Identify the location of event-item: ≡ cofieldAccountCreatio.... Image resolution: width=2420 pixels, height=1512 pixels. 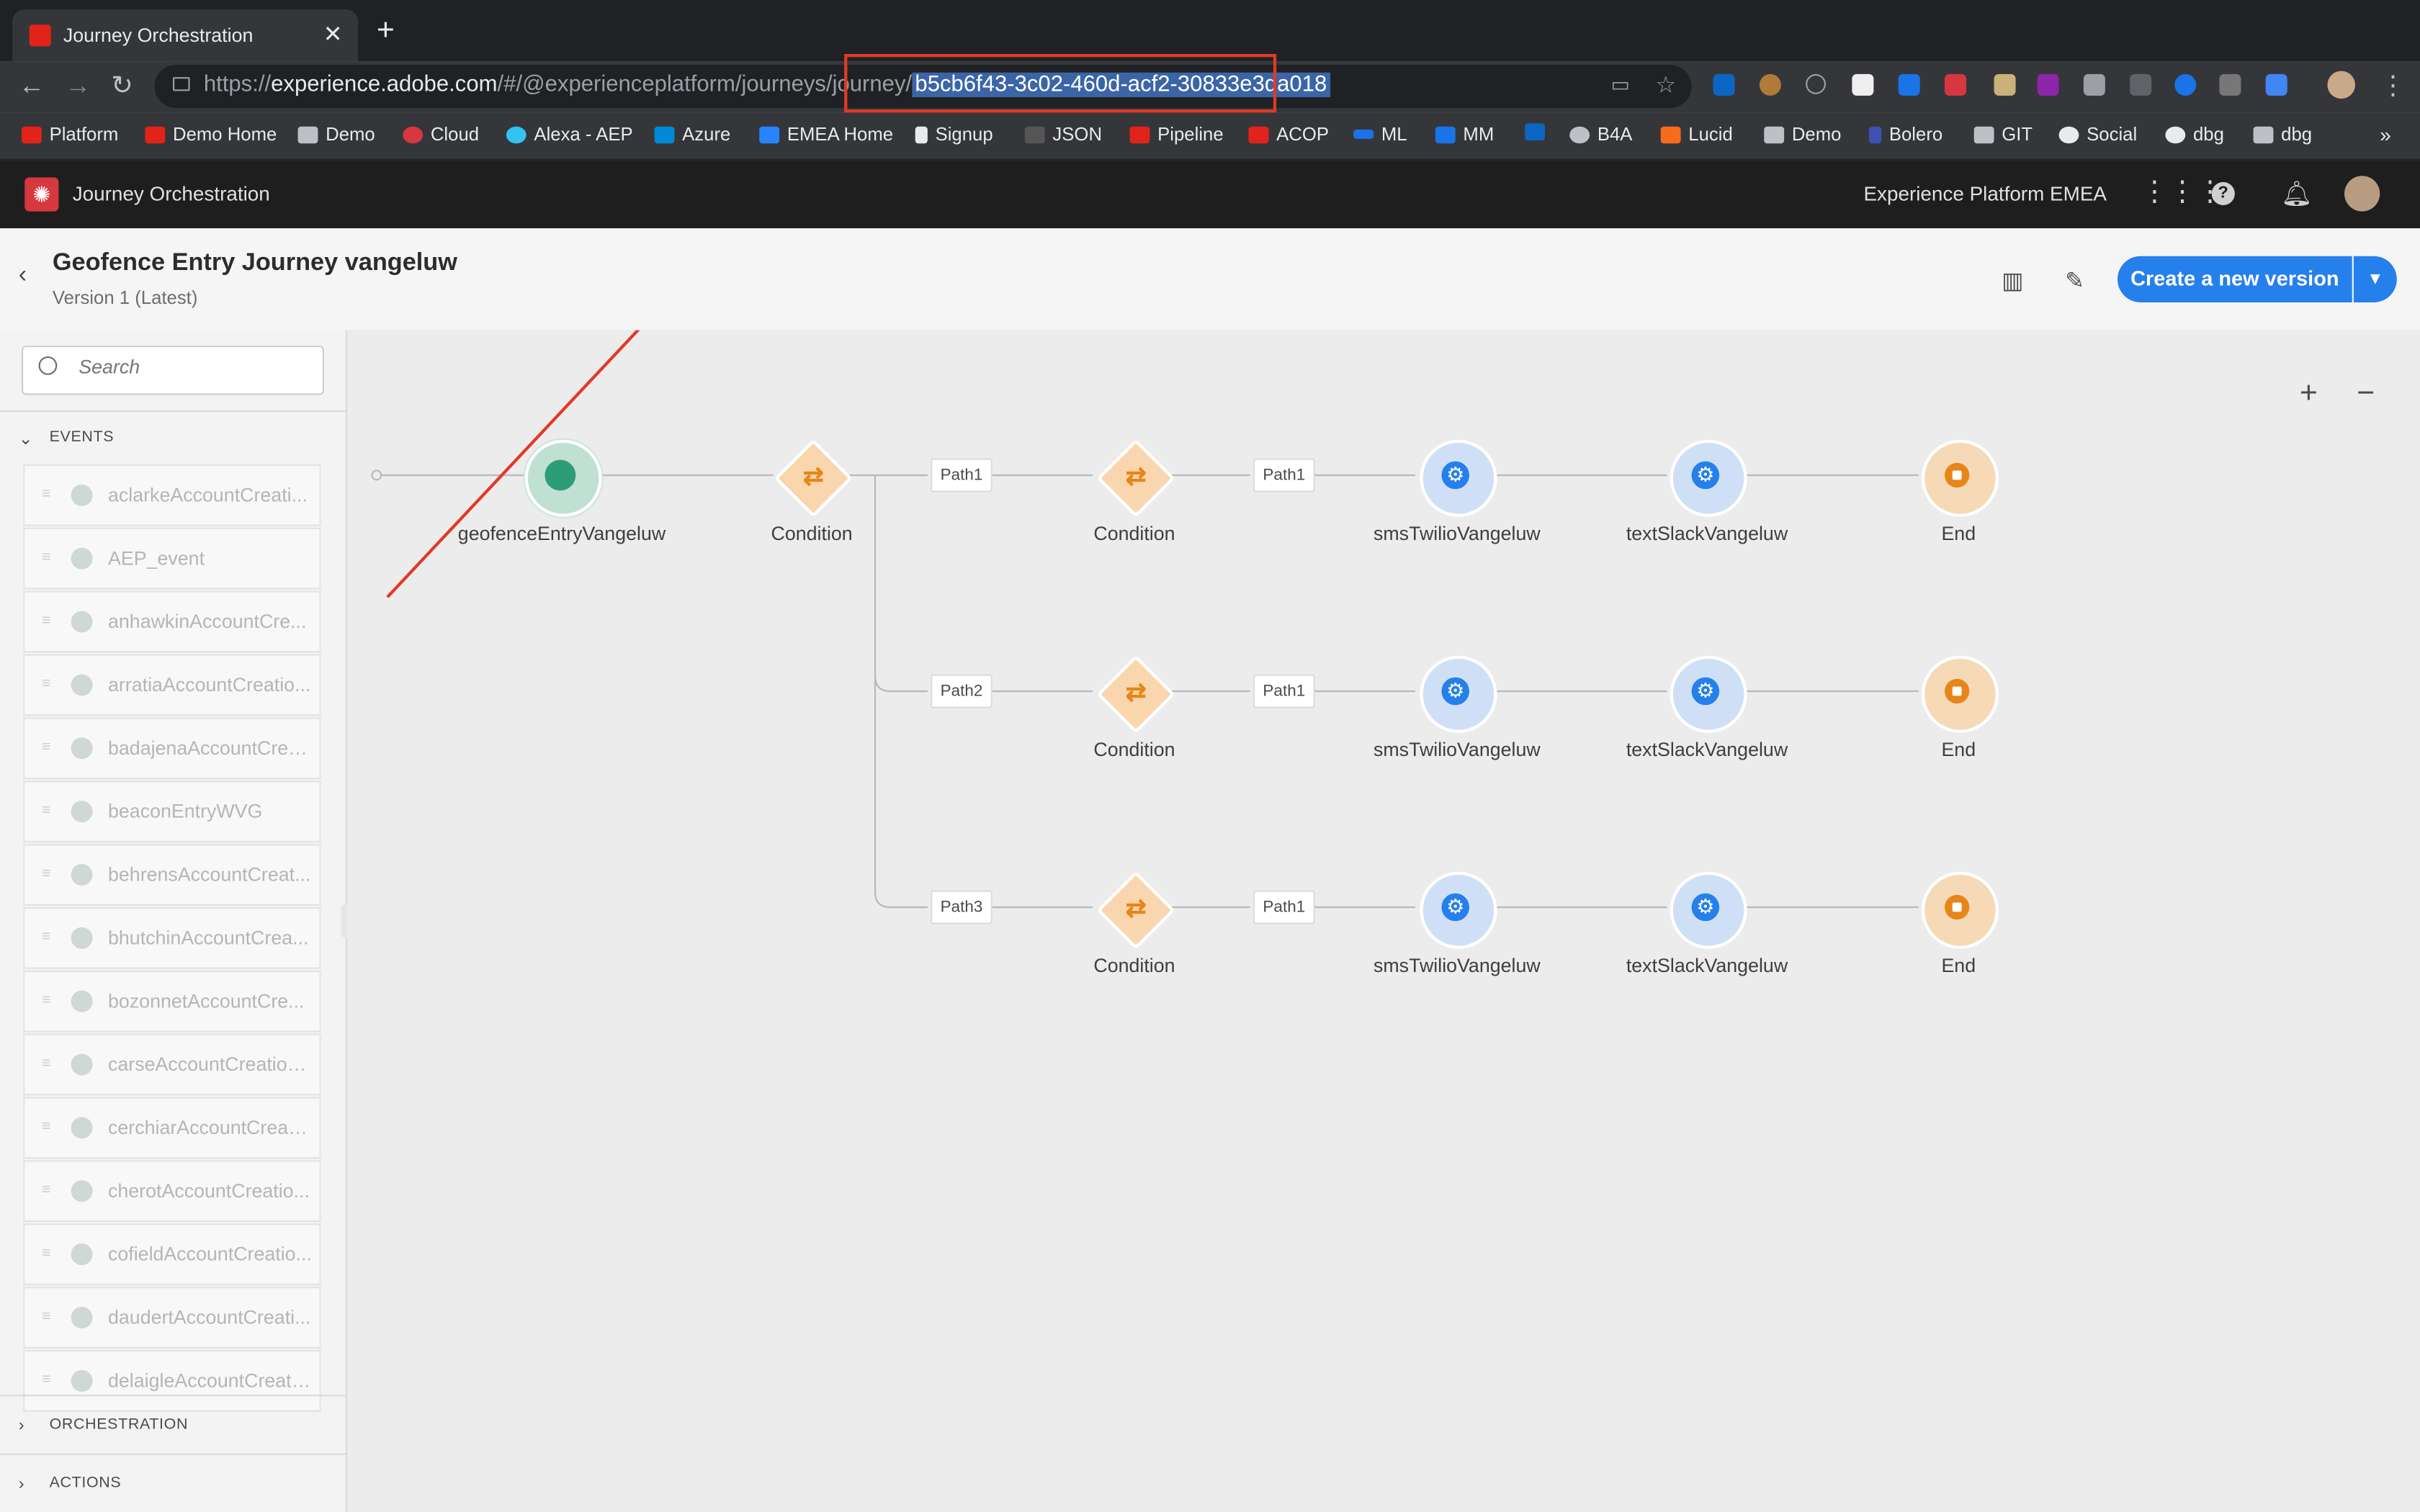
(172, 1254).